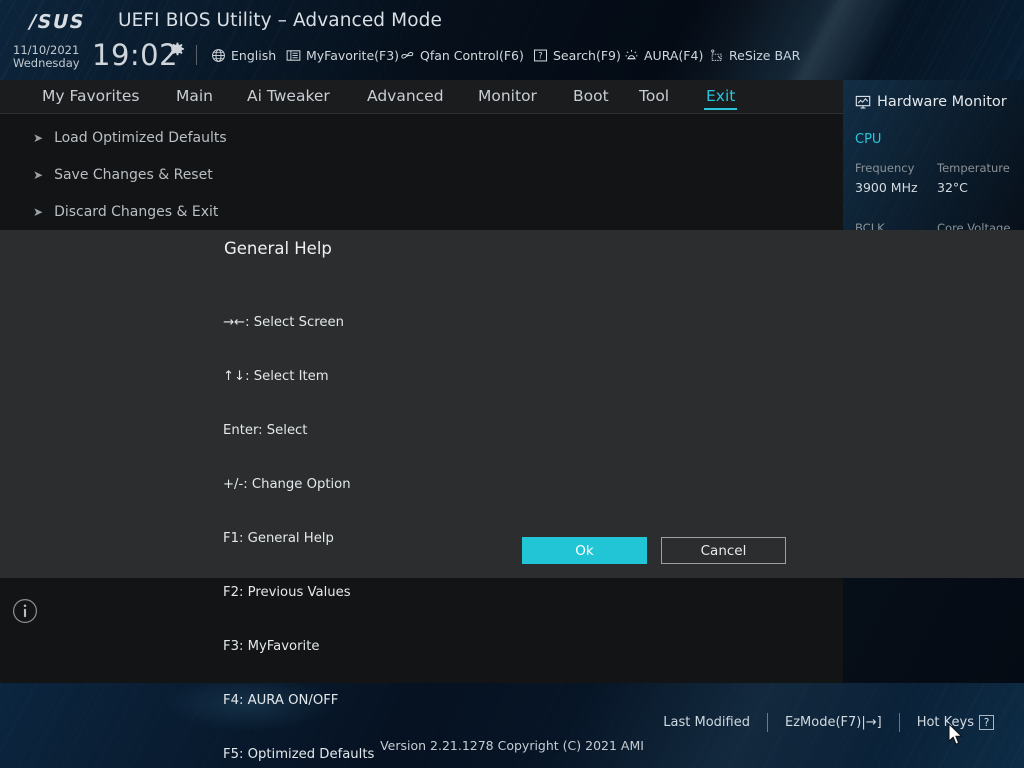 This screenshot has width=1024, height=768. I want to click on help-line: Enter: Select, so click(265, 430).